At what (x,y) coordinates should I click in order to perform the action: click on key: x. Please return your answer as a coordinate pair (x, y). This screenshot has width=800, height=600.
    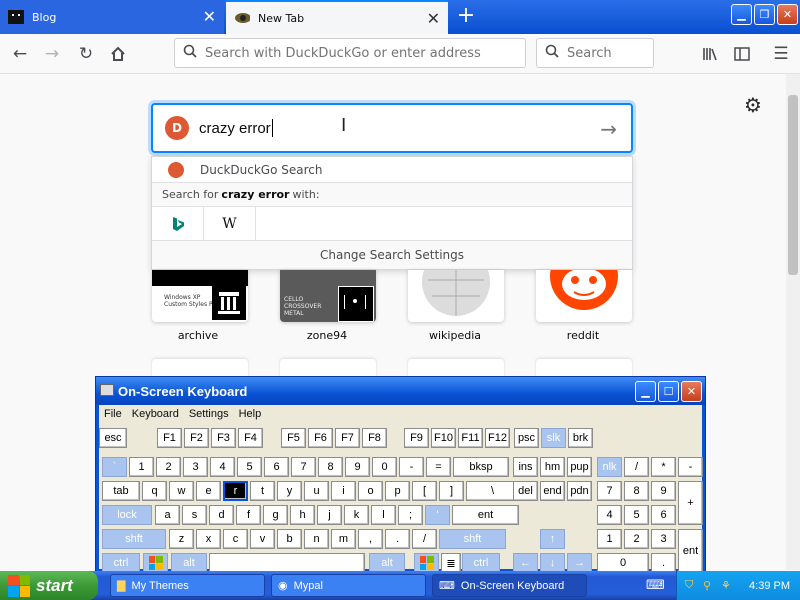
    Looking at the image, I should click on (208, 539).